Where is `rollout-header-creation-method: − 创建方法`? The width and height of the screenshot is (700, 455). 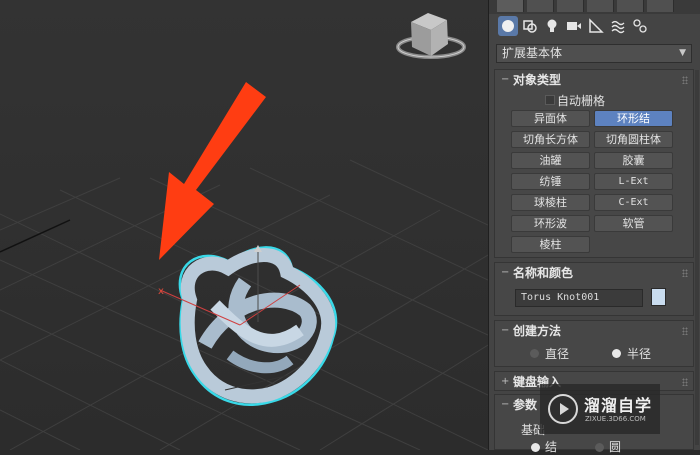 rollout-header-creation-method: − 创建方法 is located at coordinates (594, 331).